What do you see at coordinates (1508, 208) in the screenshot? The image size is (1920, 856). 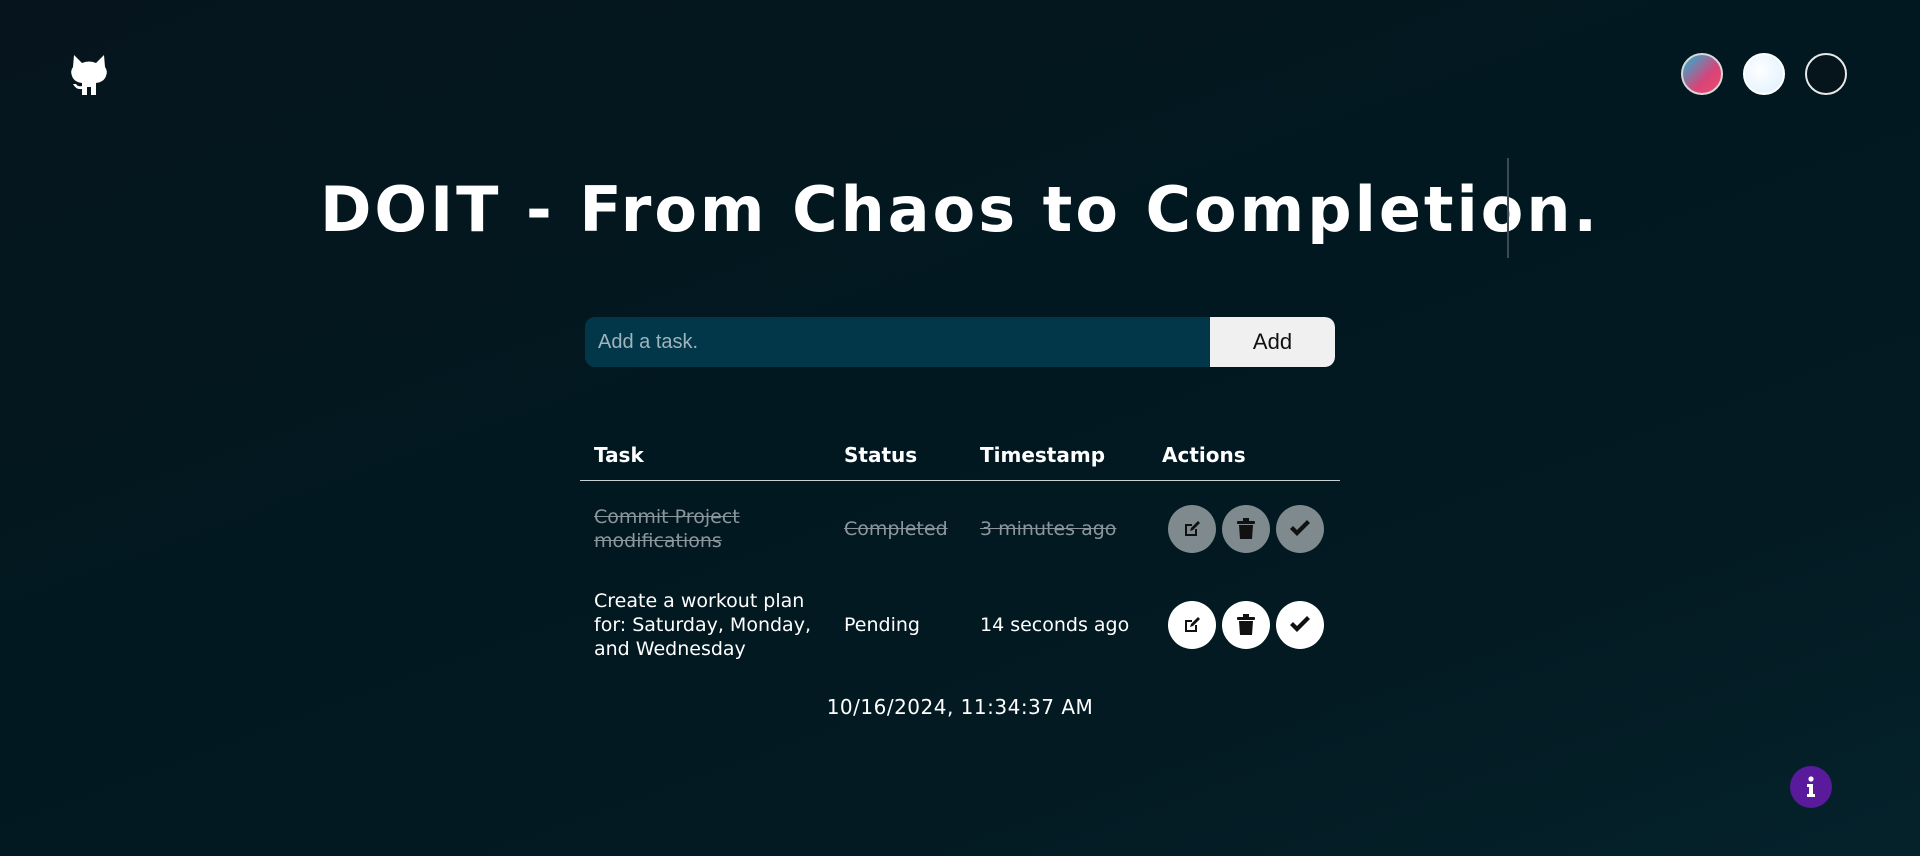 I see `typing-cursor` at bounding box center [1508, 208].